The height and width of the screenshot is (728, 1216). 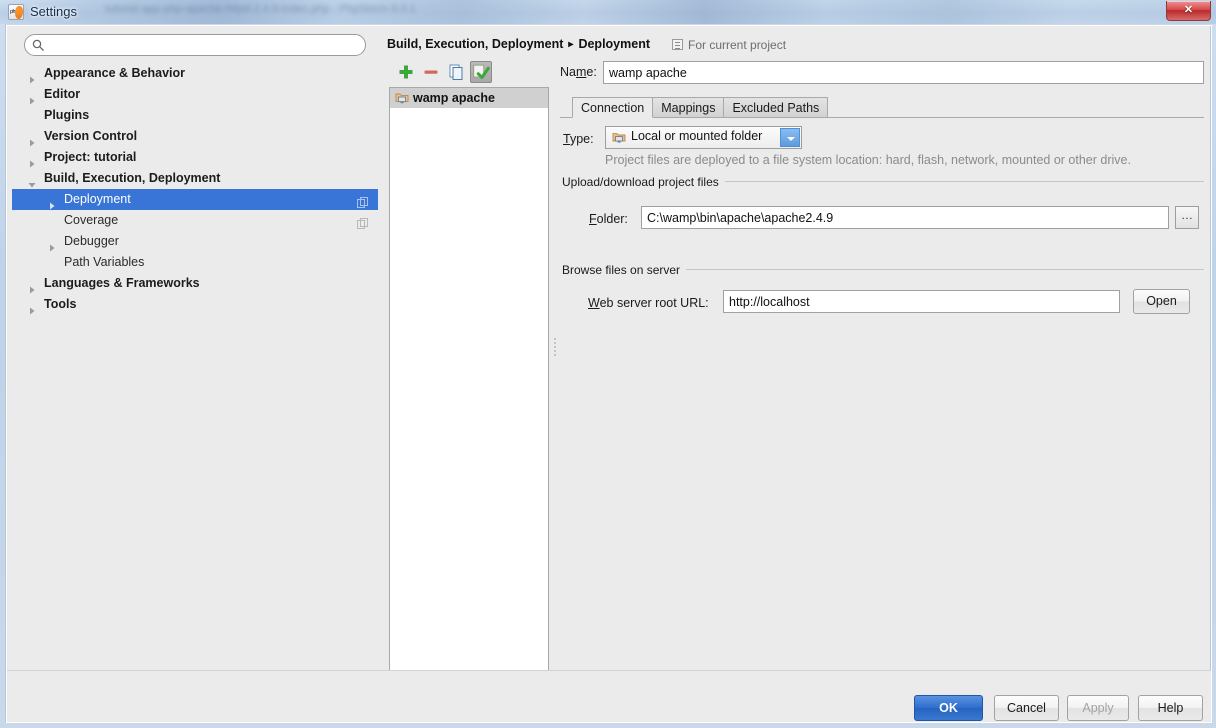 What do you see at coordinates (91, 241) in the screenshot?
I see `sidebar-item-label: Debugger` at bounding box center [91, 241].